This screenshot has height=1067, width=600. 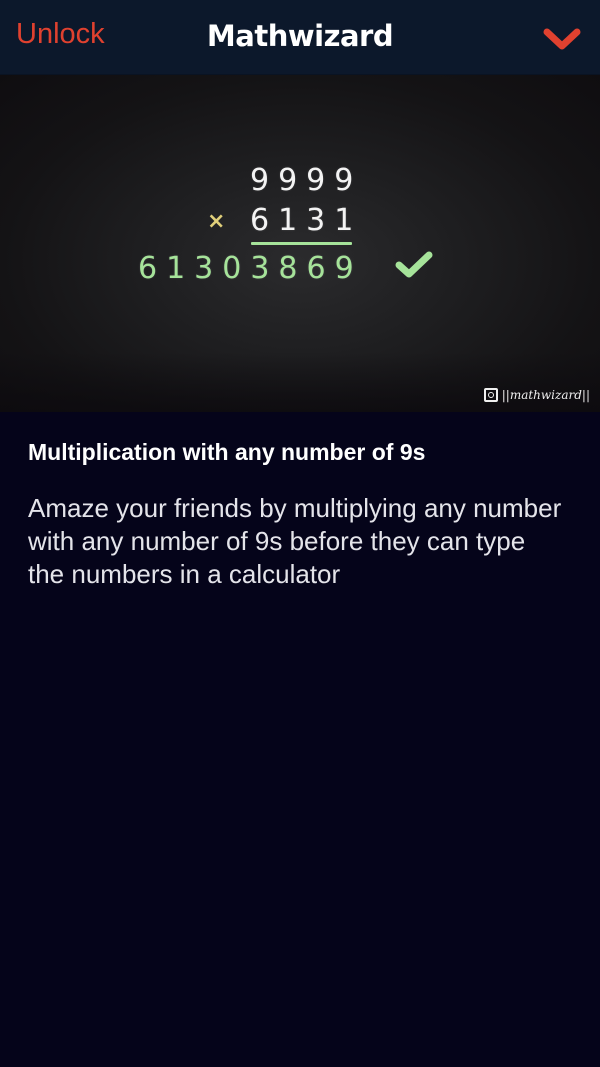 I want to click on watermark: ||mathwizard||, so click(x=536, y=395).